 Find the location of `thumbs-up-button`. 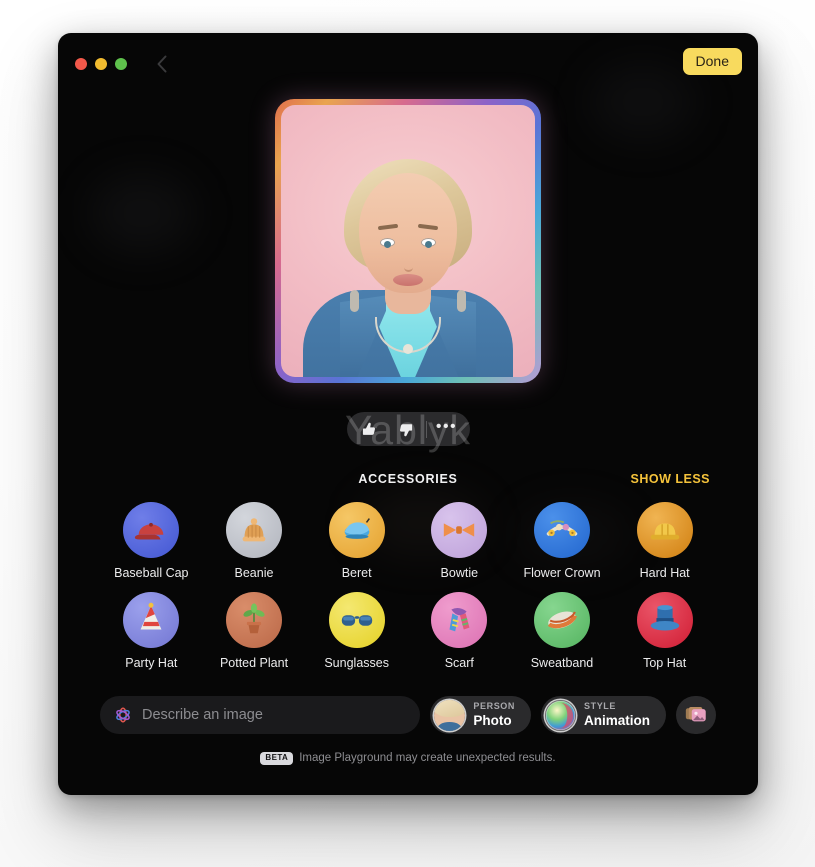

thumbs-up-button is located at coordinates (370, 429).